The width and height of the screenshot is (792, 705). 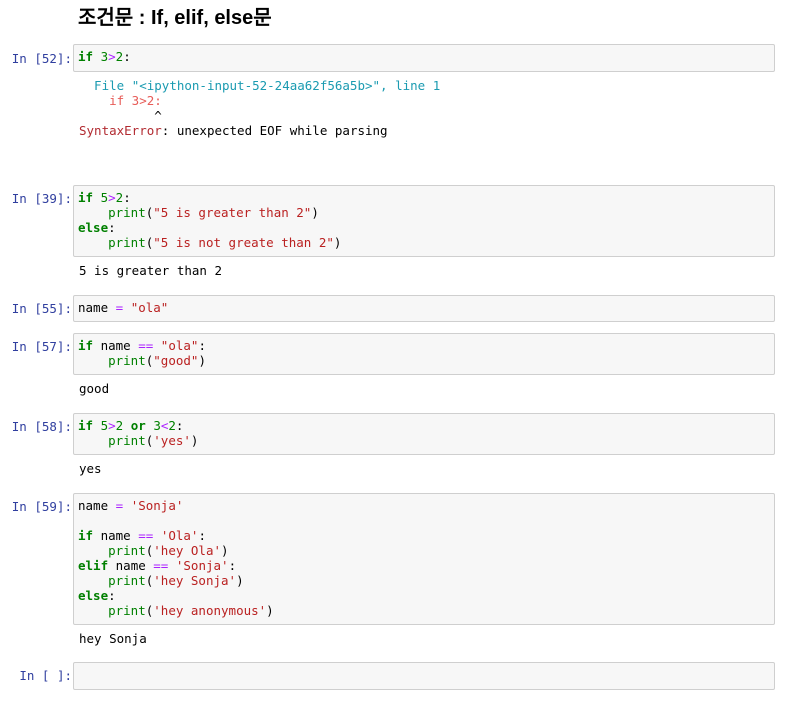 What do you see at coordinates (436, 85) in the screenshot?
I see `tb-line-num: 1` at bounding box center [436, 85].